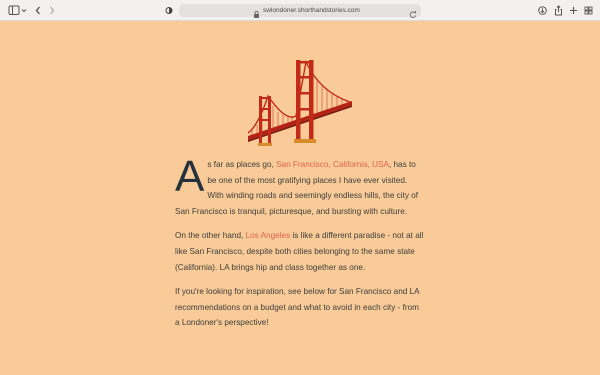 The image size is (600, 375). Describe the element at coordinates (210, 236) in the screenshot. I see `paragraph-text: On the other hand,` at that location.